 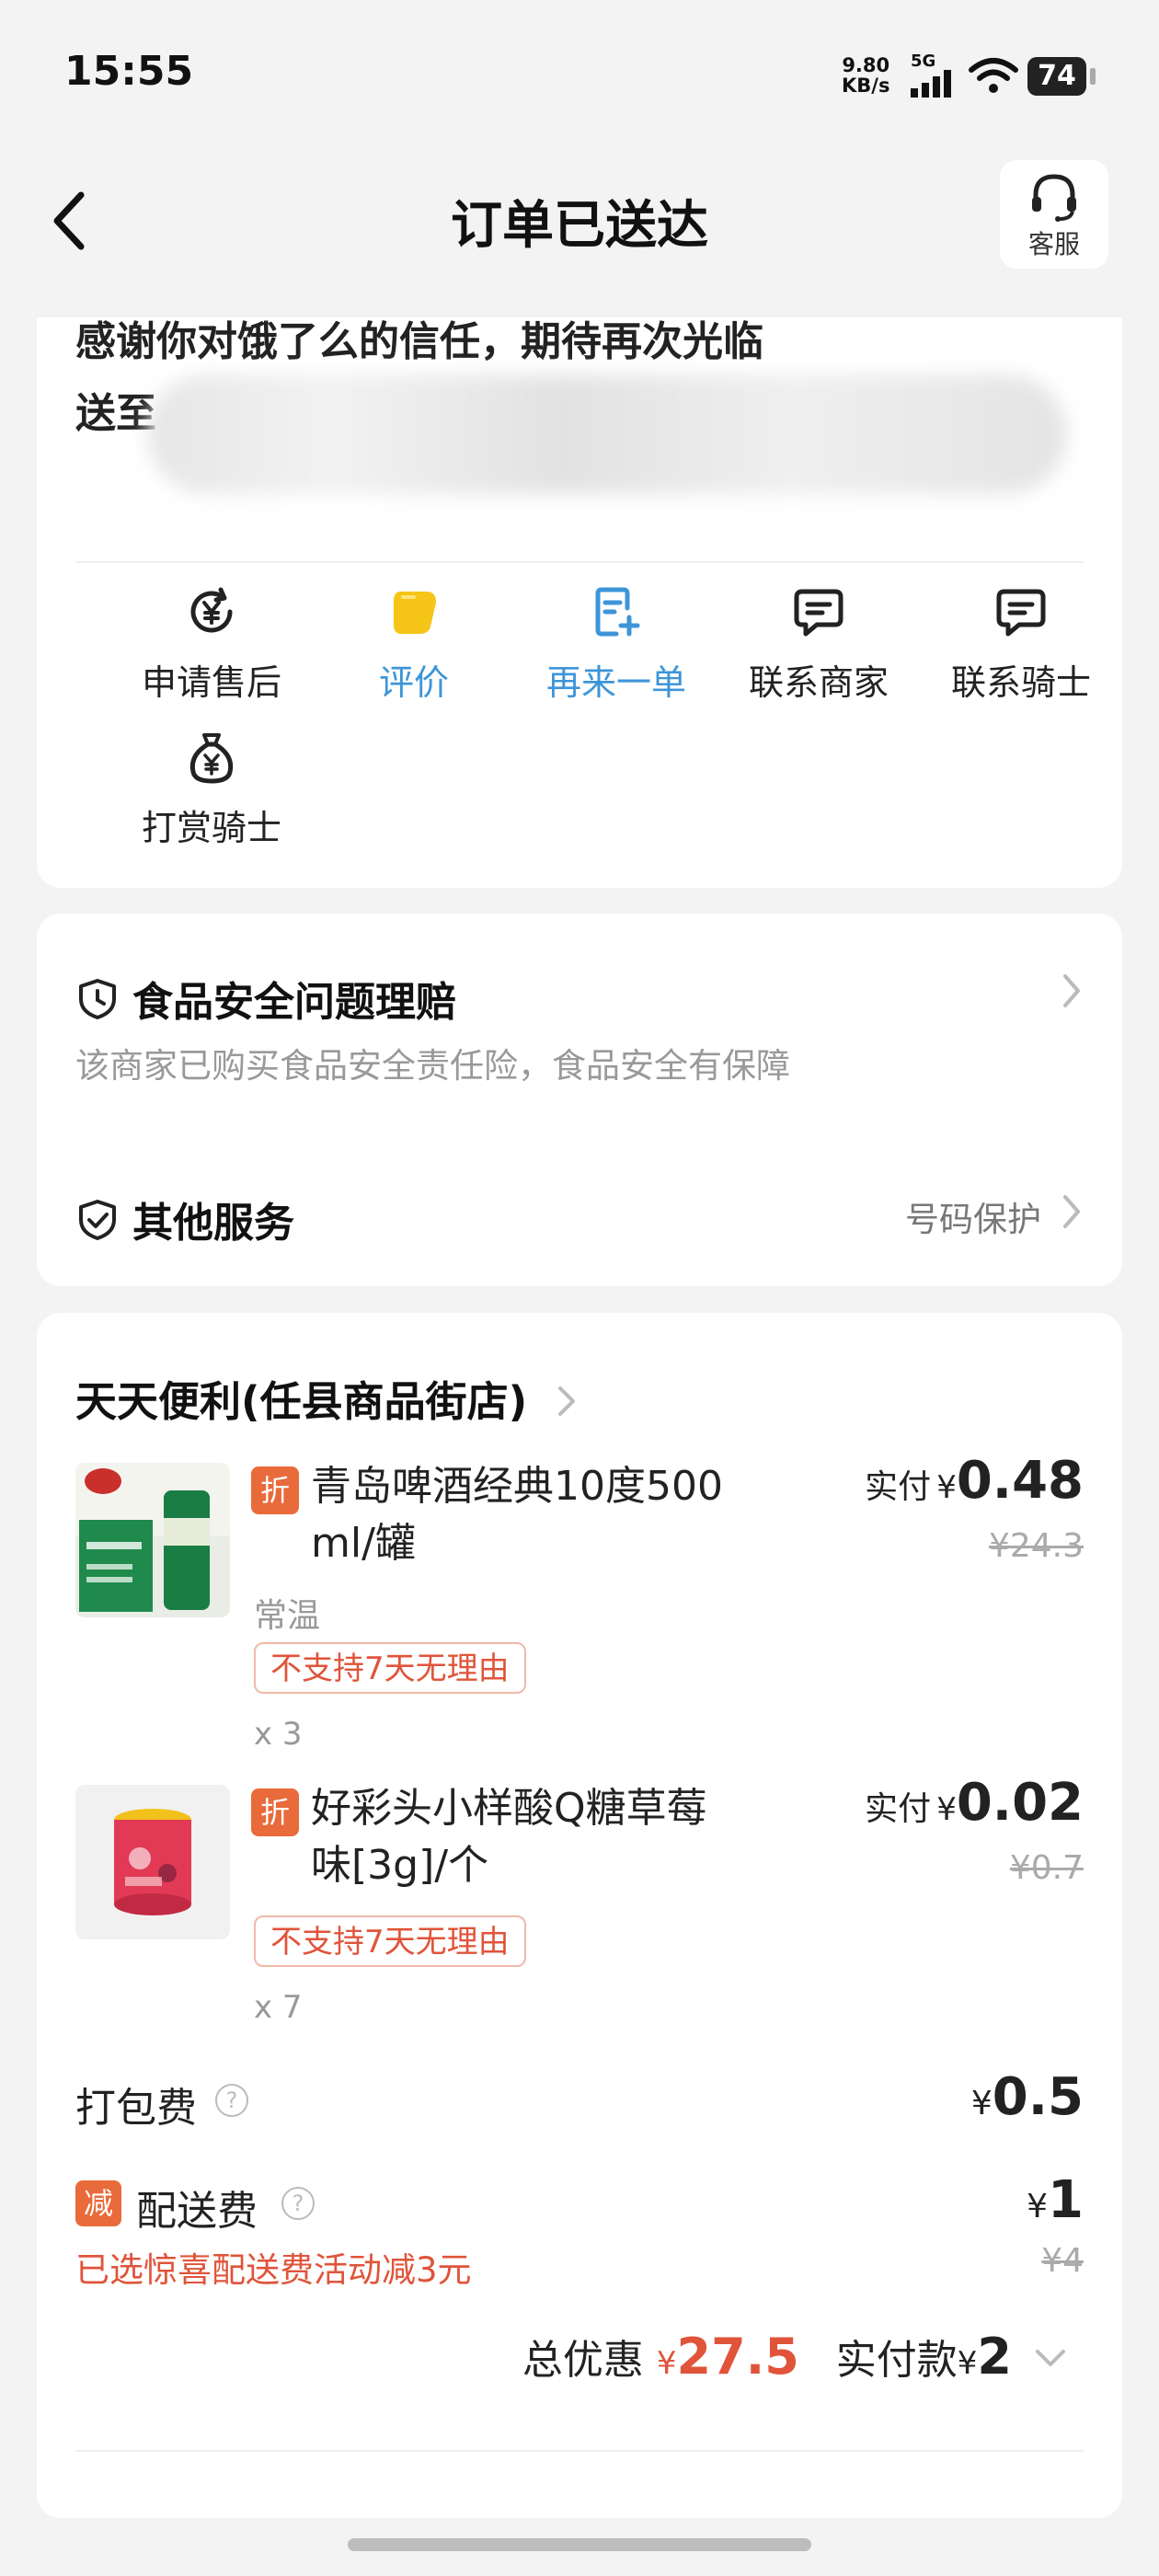 What do you see at coordinates (273, 2270) in the screenshot?
I see `delivery-promo-text: 已选惊喜配送费活动减3元` at bounding box center [273, 2270].